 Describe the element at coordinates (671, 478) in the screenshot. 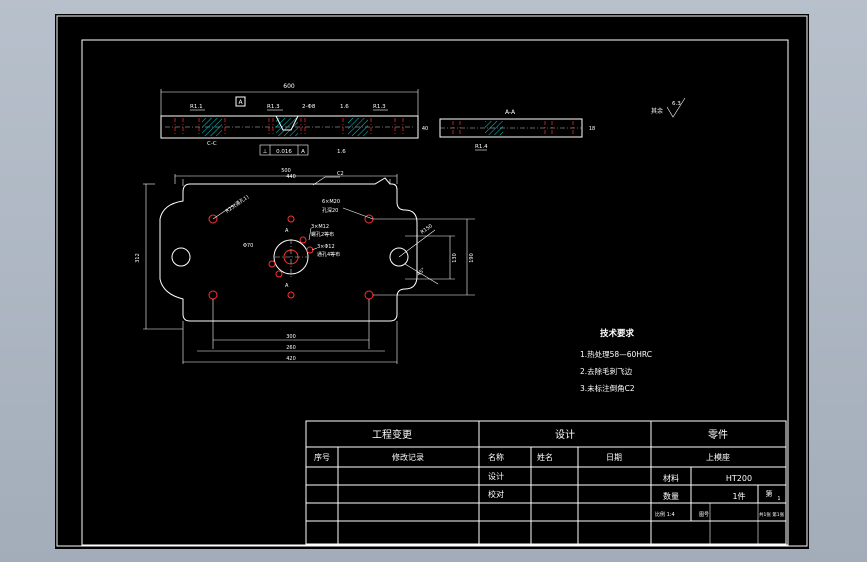

I see `tb-material-label: 材料` at that location.